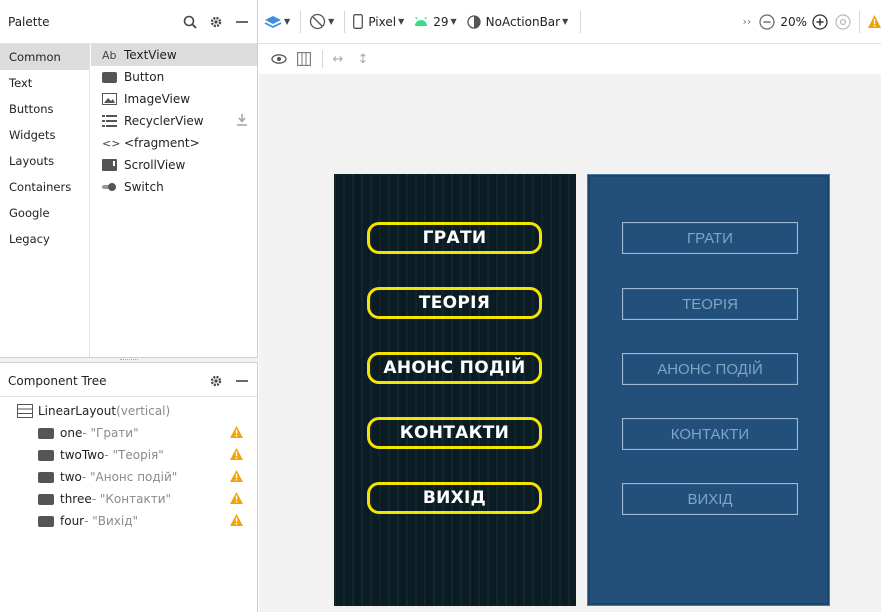 Image resolution: width=881 pixels, height=612 pixels. I want to click on theme-dropdown: NoActionBar ▼, so click(518, 21).